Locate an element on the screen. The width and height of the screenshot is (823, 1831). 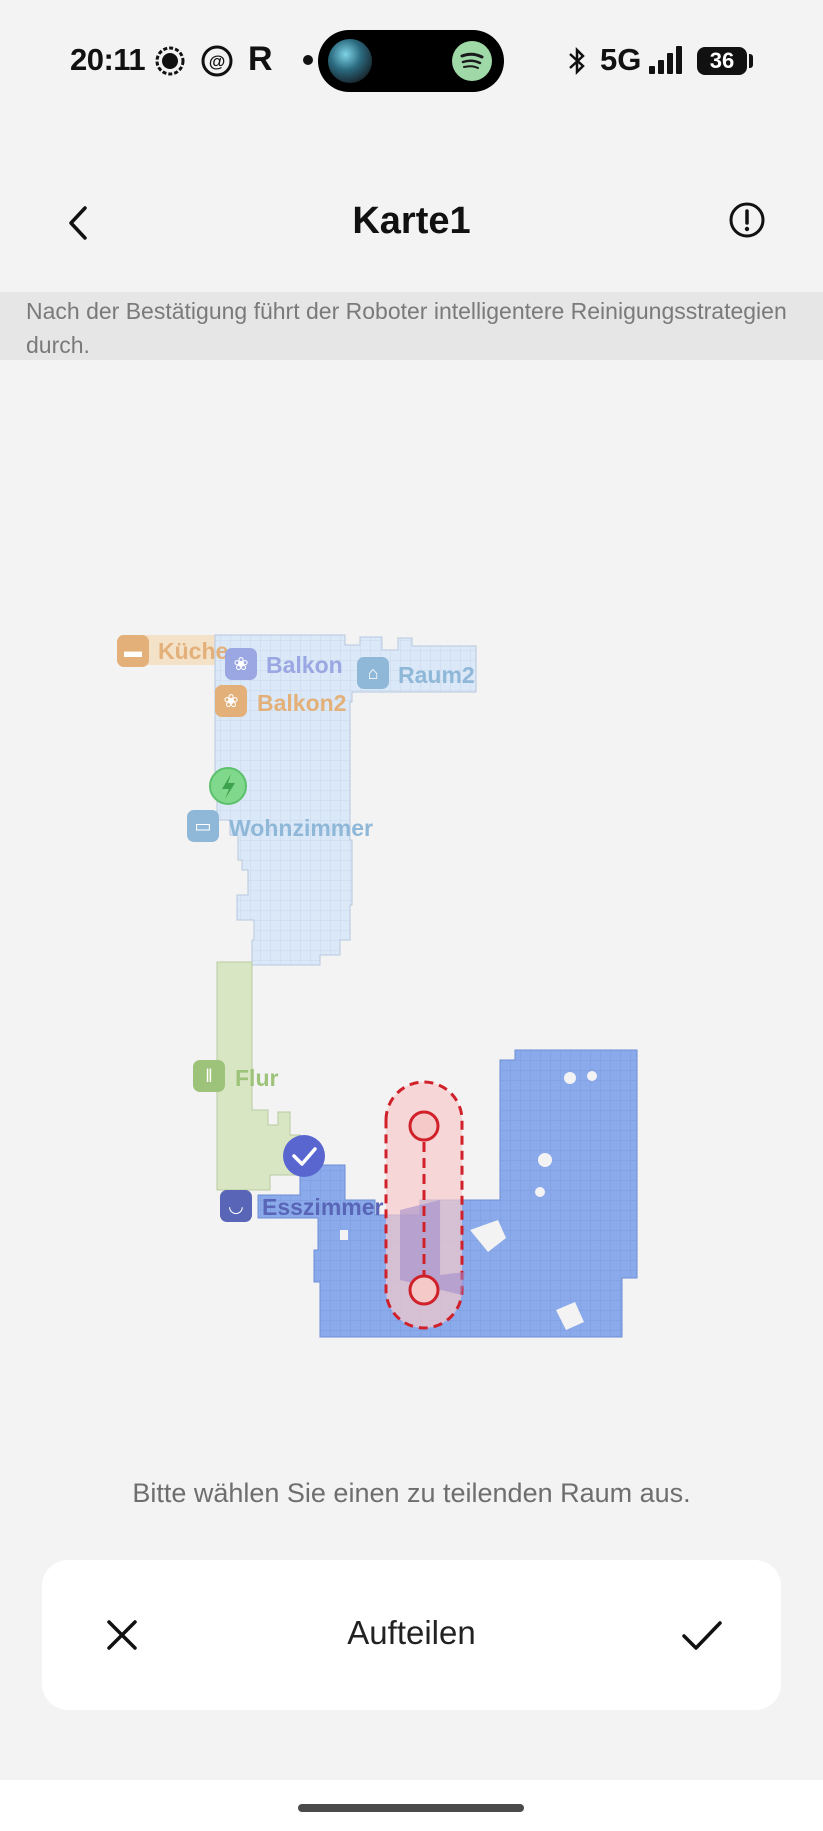
battery-indicator: 36 is located at coordinates (722, 61).